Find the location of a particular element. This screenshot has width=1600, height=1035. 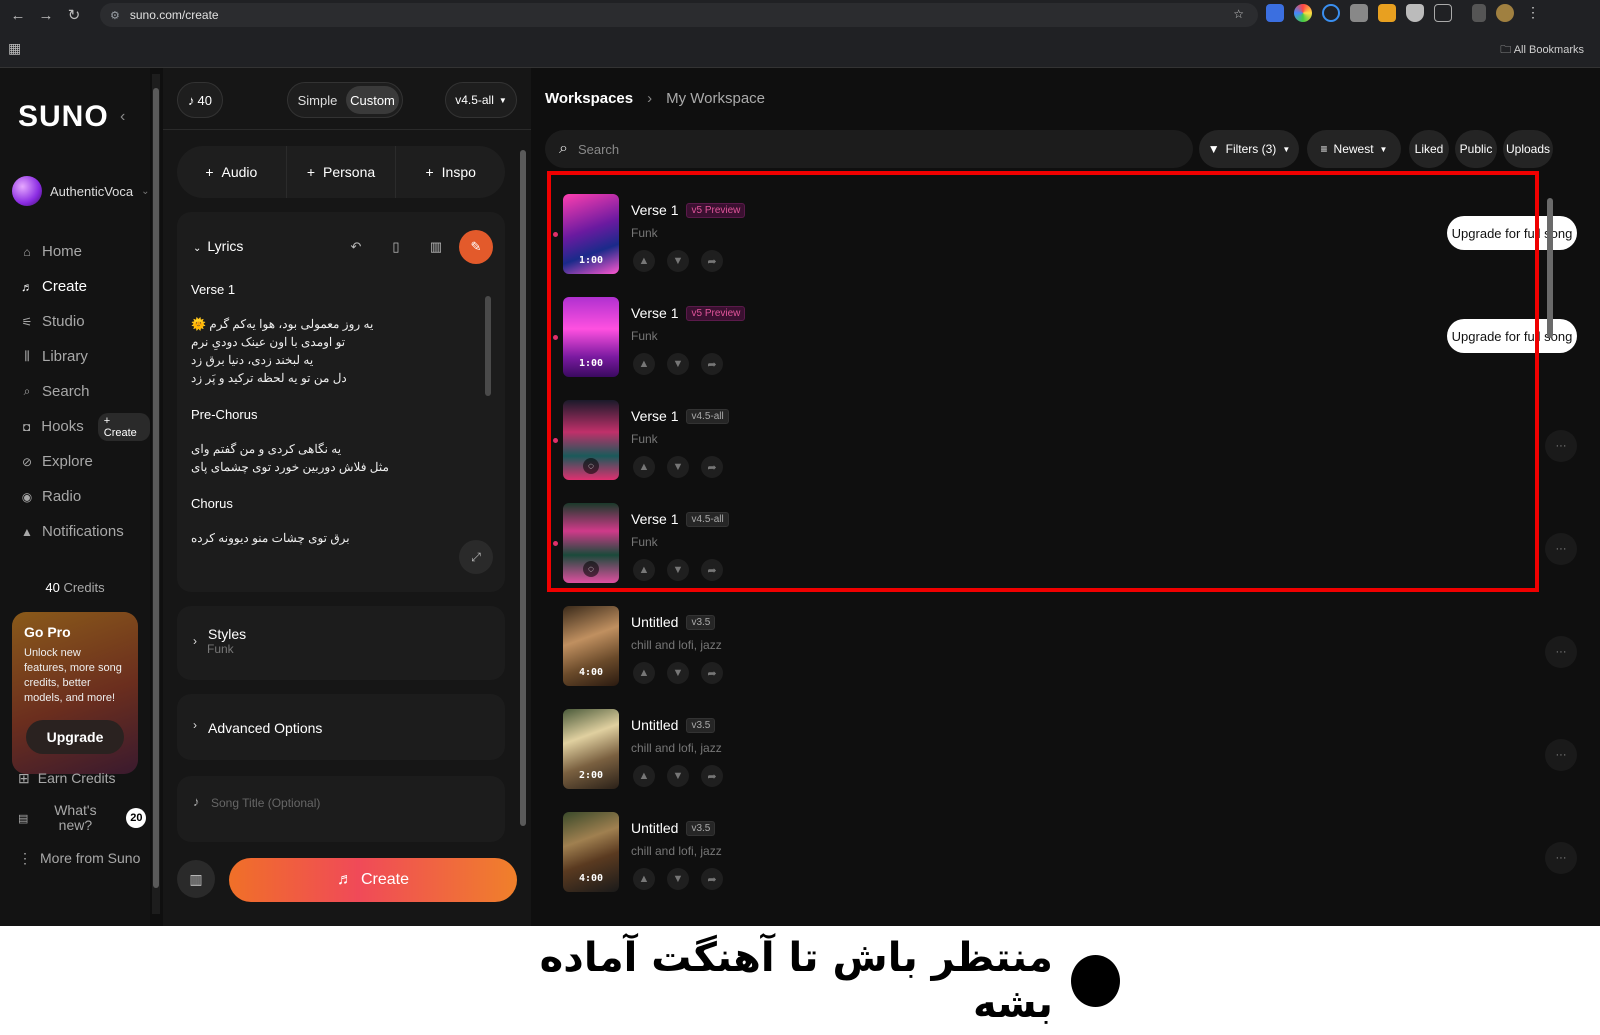

back-icon: ← is located at coordinates (18, 15).